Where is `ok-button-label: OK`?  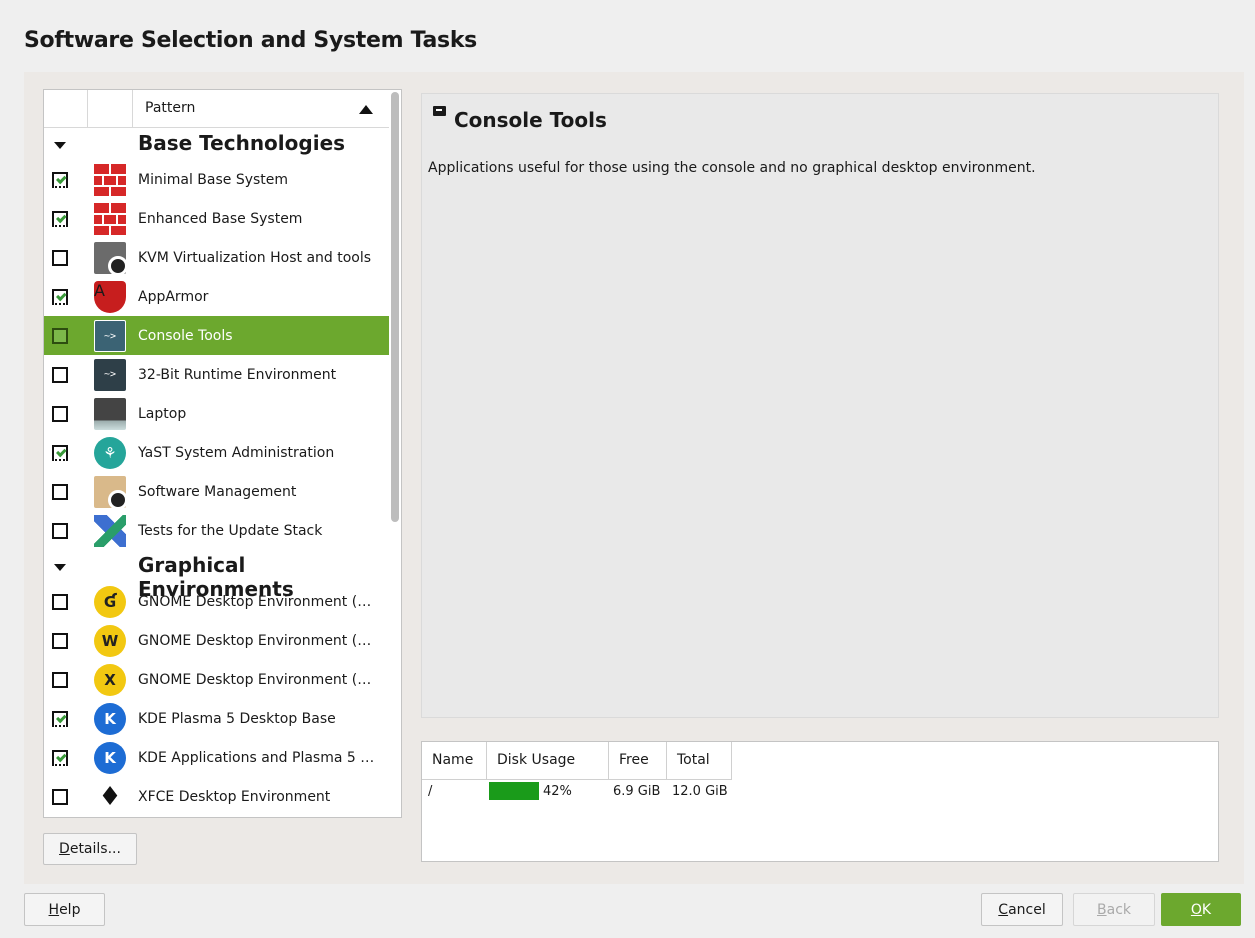
ok-button-label: OK is located at coordinates (1201, 909).